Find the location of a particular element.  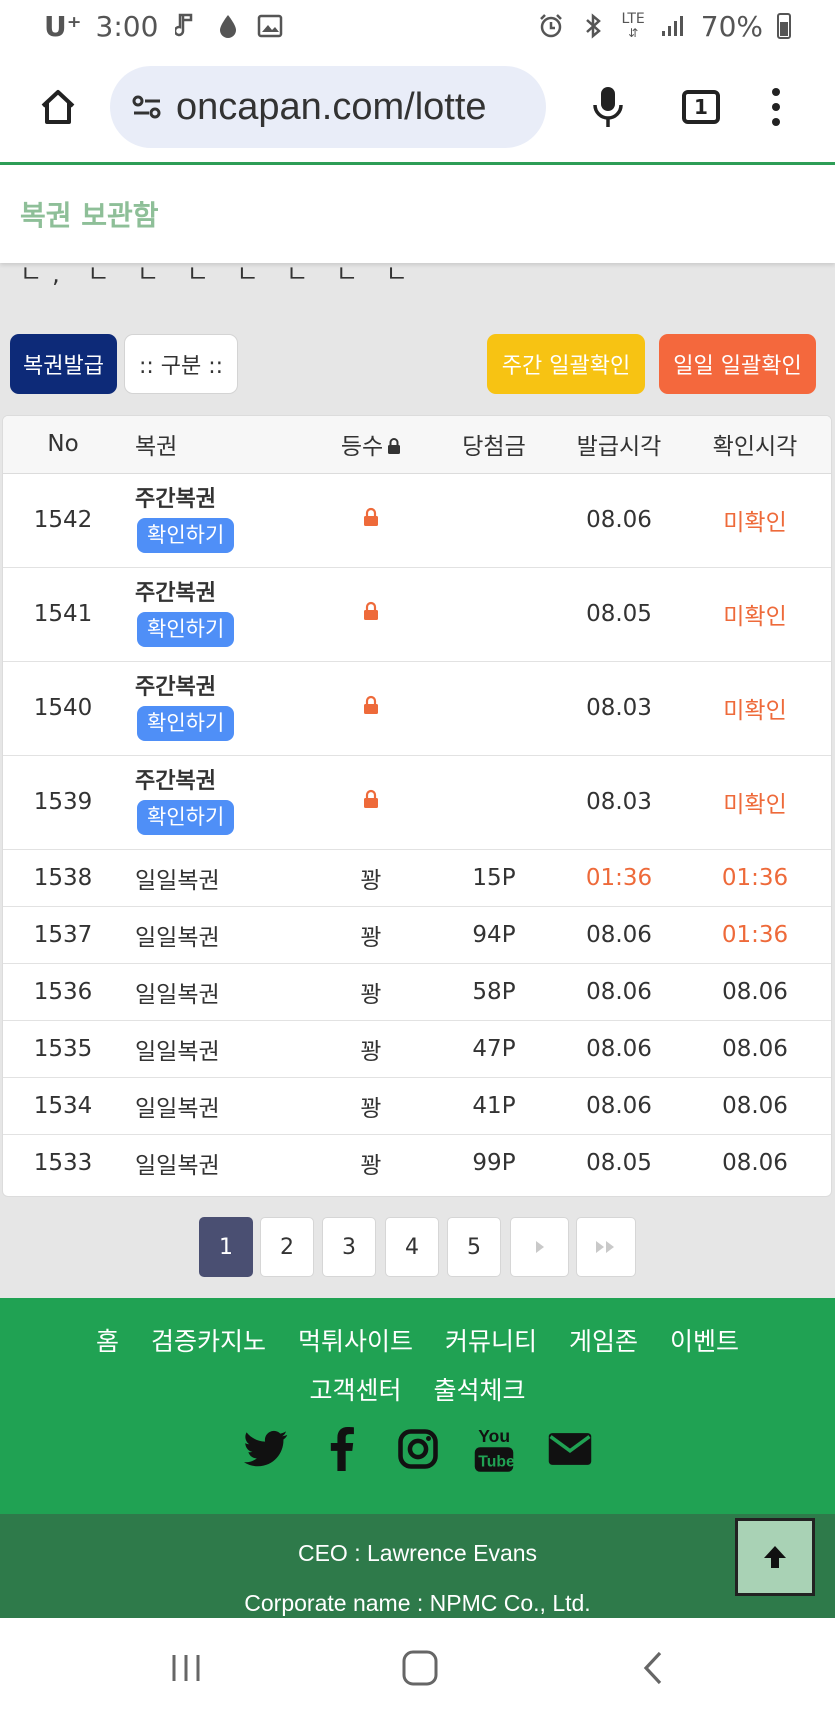

footer-link-community: 커뮤니티 is located at coordinates (491, 1340).